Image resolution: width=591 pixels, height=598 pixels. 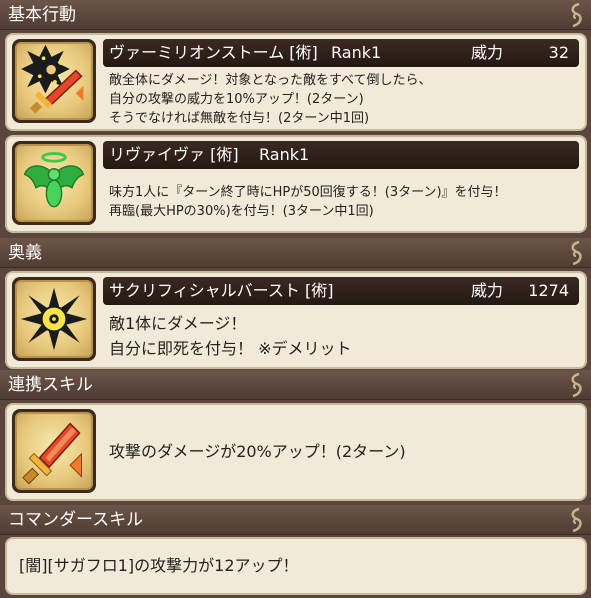 I want to click on burst-icon, so click(x=54, y=319).